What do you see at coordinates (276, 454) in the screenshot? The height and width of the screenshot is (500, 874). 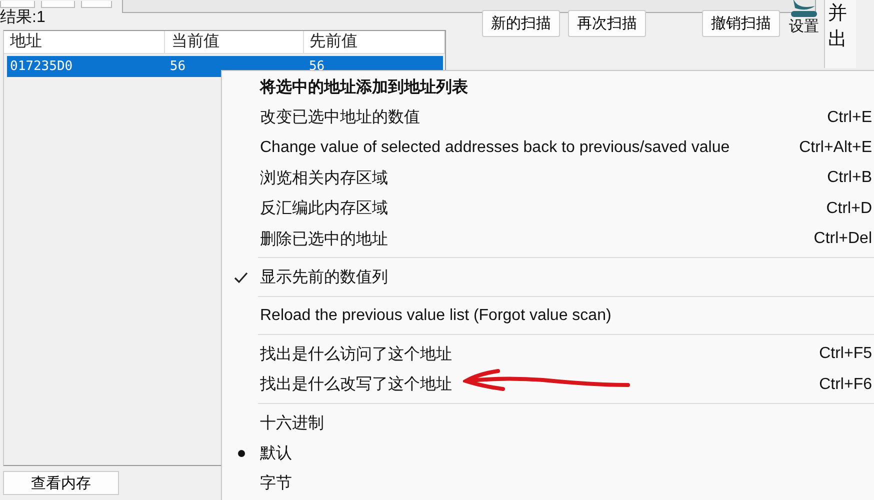 I see `menu-label: 默认` at bounding box center [276, 454].